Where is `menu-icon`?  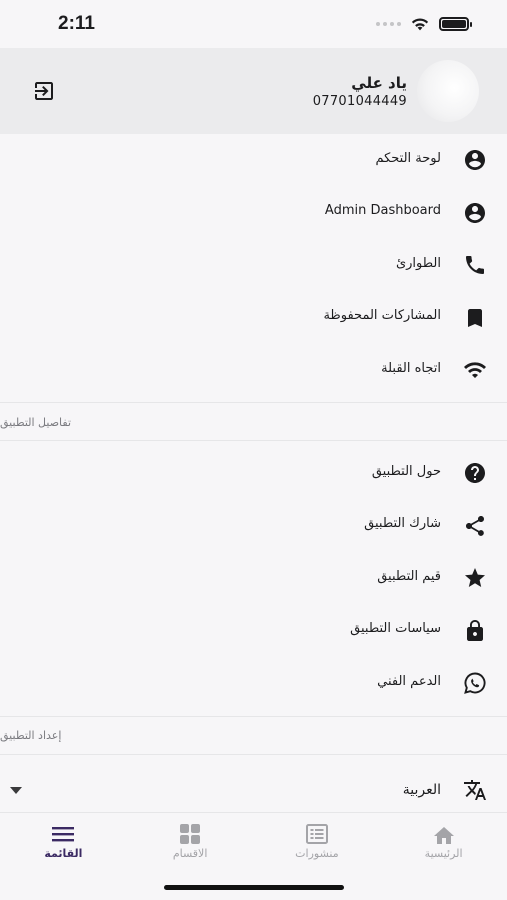
menu-icon is located at coordinates (63, 834).